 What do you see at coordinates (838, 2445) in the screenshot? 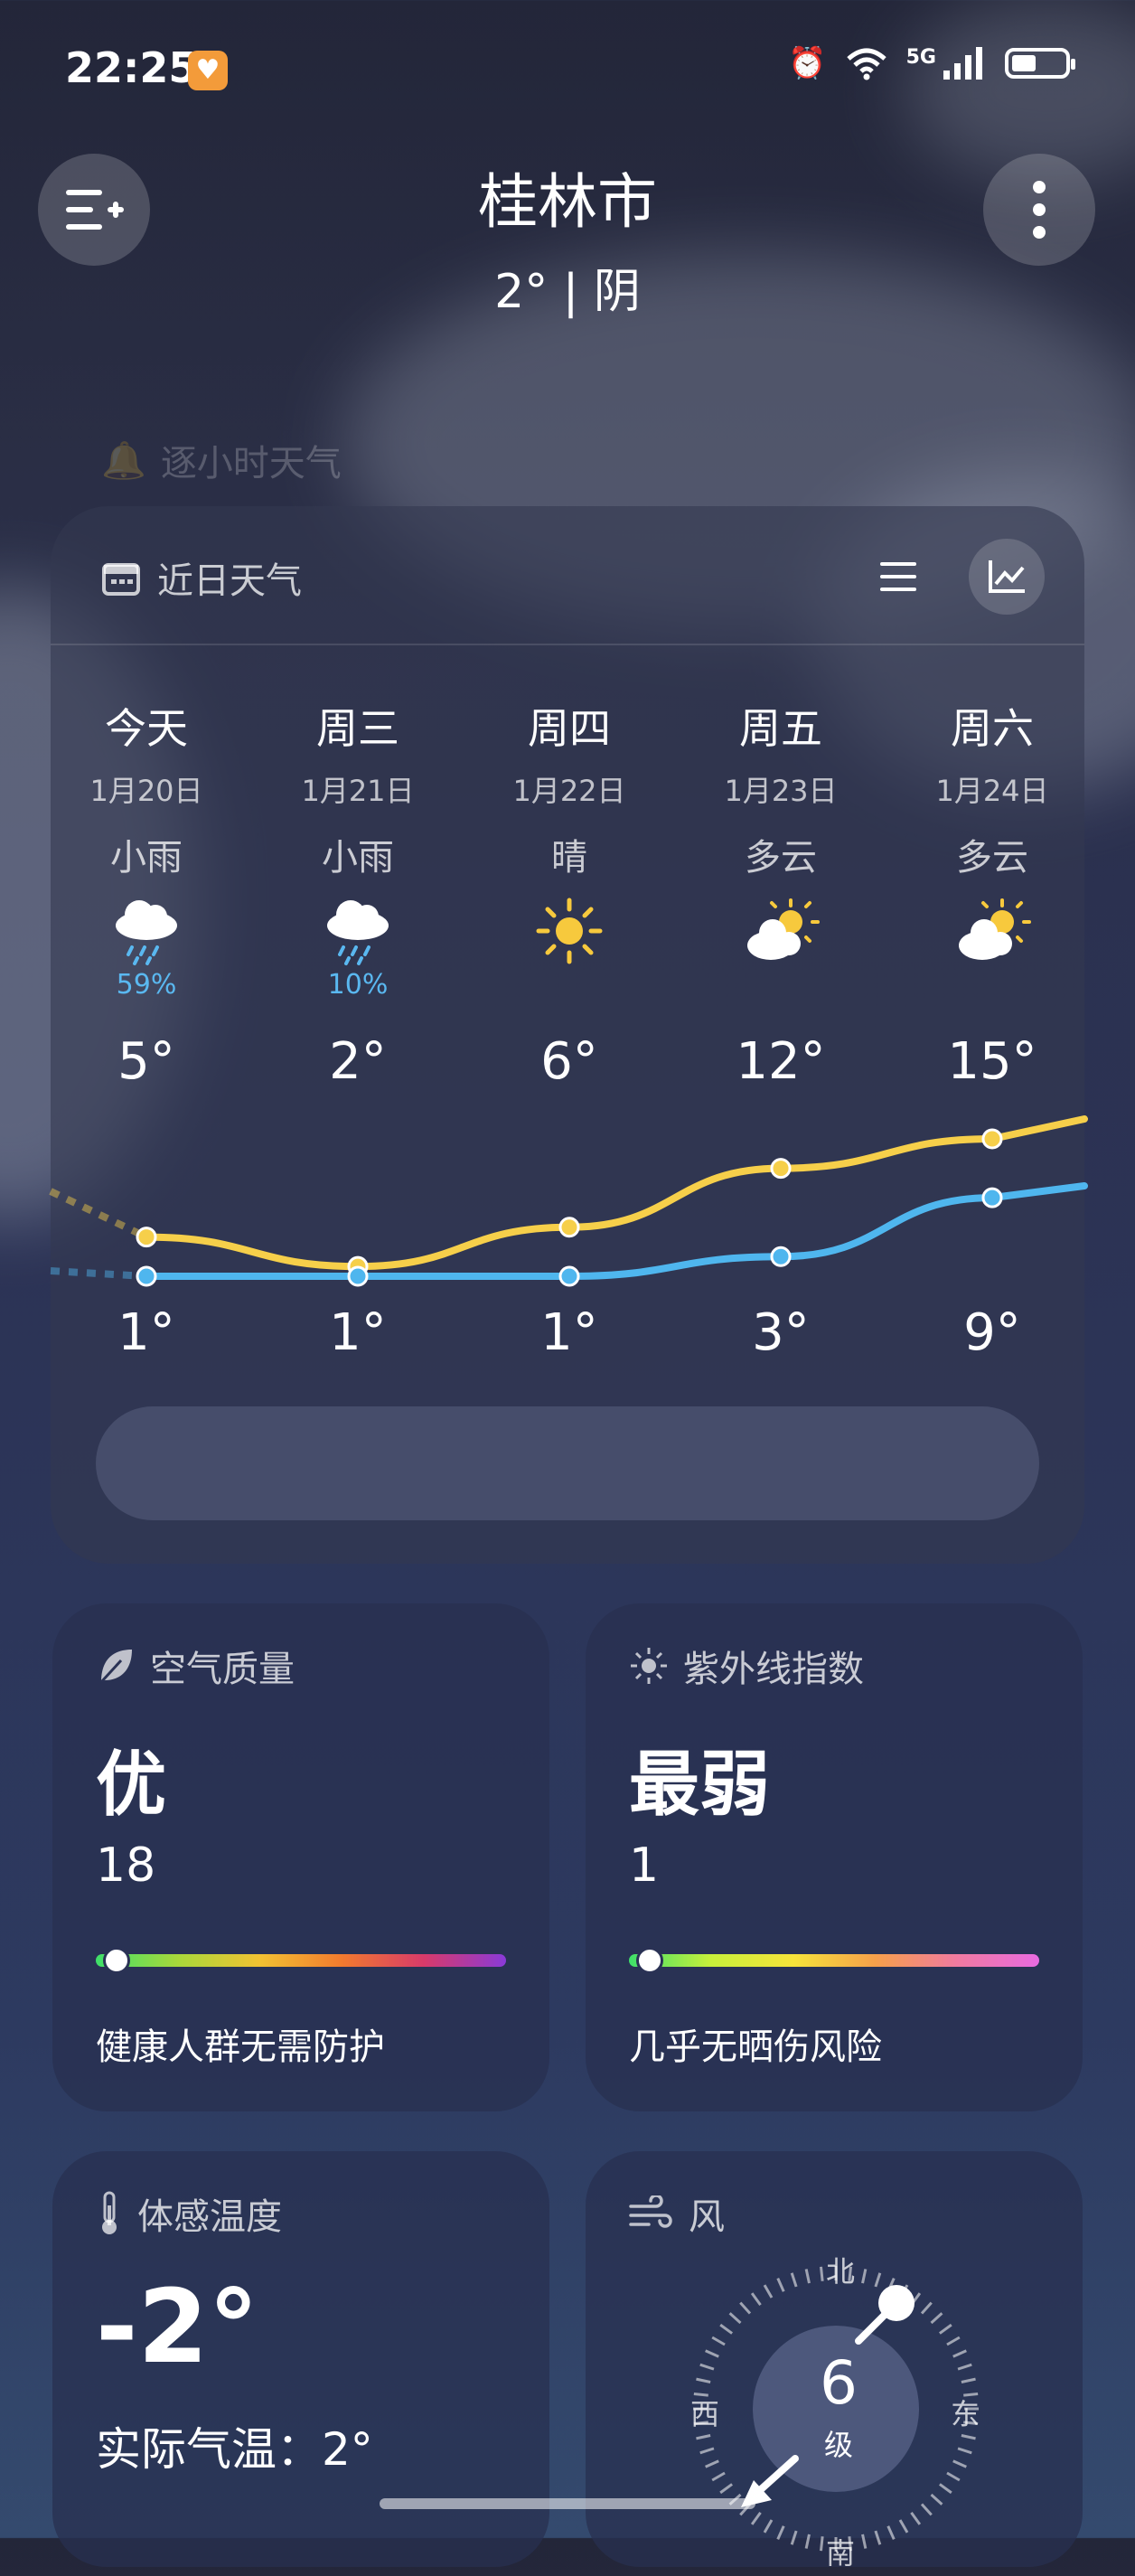
I see `wind-unit: 级` at bounding box center [838, 2445].